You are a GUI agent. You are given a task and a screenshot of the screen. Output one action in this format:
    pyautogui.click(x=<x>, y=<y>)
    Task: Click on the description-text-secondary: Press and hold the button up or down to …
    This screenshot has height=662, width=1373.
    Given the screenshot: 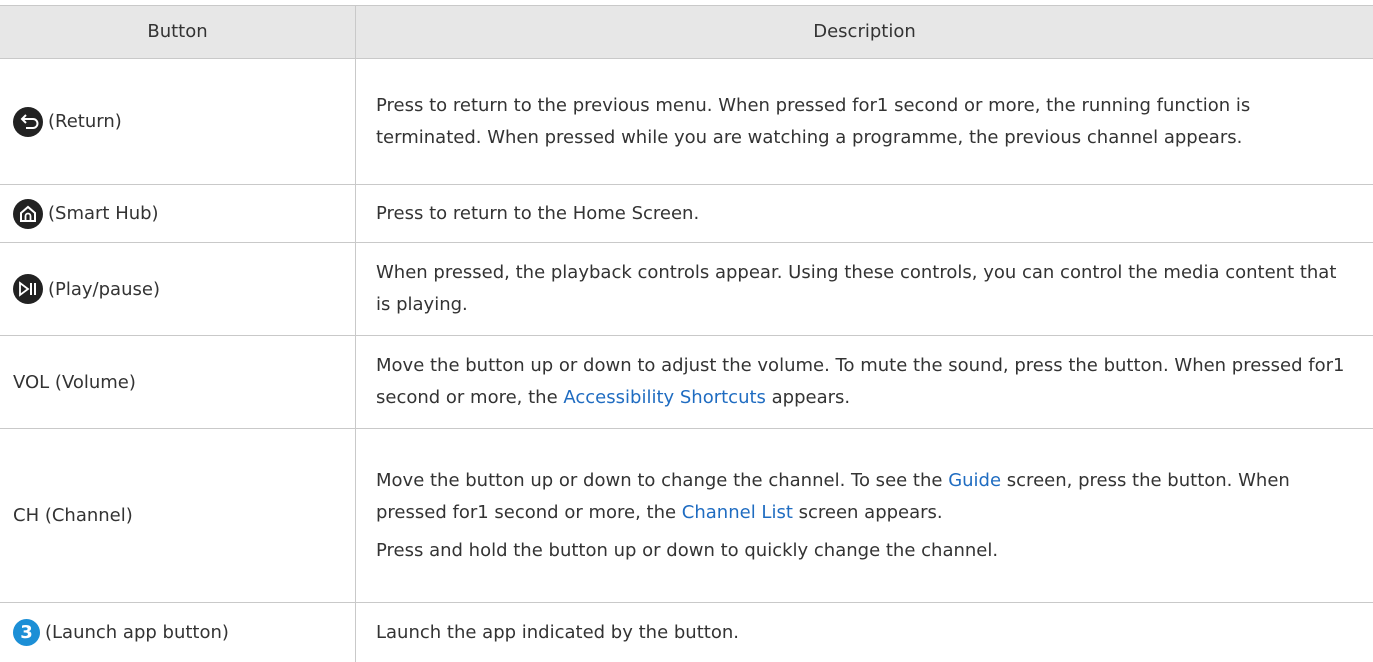 What is the action you would take?
    pyautogui.click(x=687, y=550)
    